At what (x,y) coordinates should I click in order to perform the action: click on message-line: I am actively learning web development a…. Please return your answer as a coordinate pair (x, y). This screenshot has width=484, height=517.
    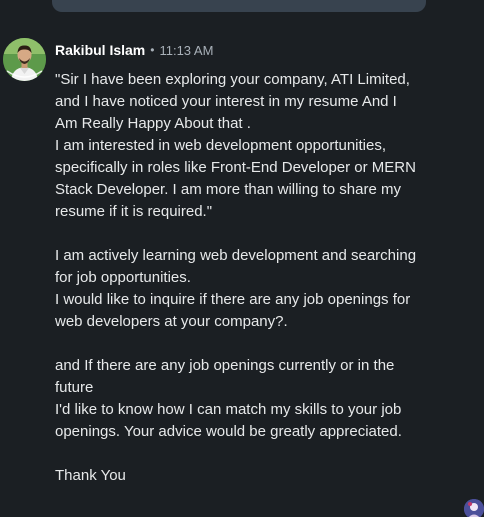
    Looking at the image, I should click on (236, 255).